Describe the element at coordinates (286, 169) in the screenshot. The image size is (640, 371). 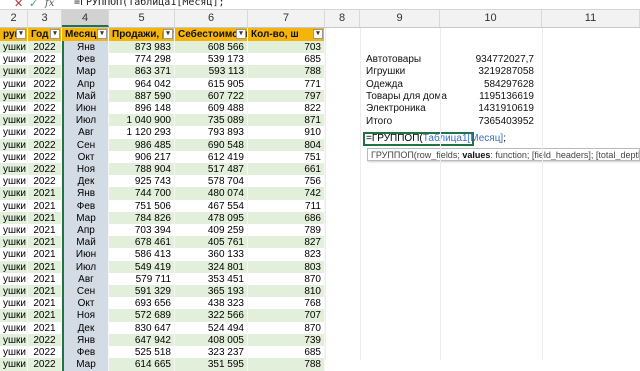
I see `table-cell: 661` at that location.